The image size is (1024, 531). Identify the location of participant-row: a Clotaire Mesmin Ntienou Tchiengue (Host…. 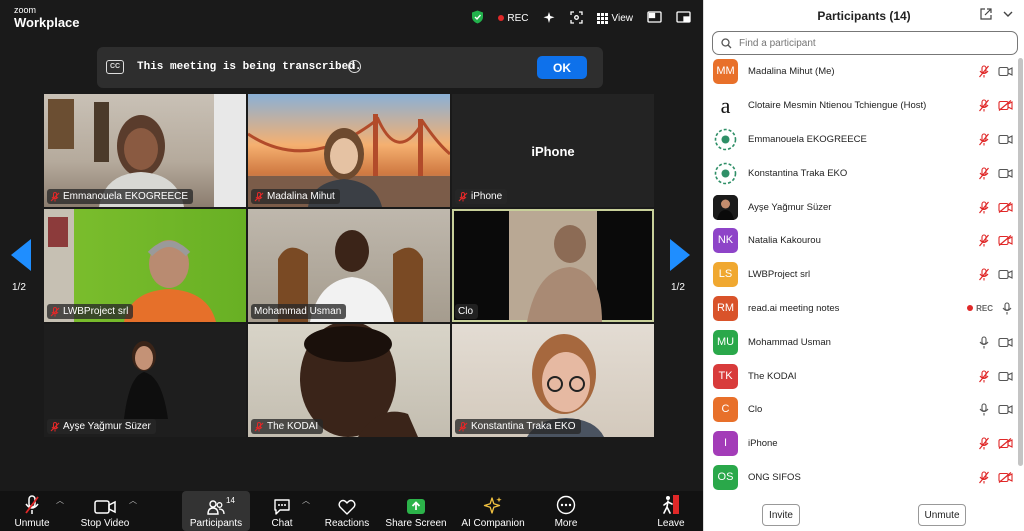
(860, 106).